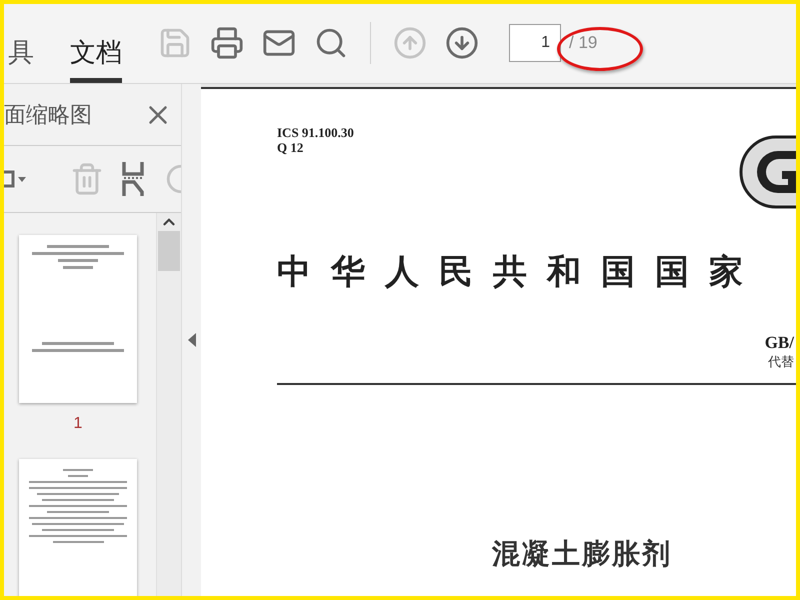 This screenshot has height=600, width=800. I want to click on page-count: / 19, so click(583, 43).